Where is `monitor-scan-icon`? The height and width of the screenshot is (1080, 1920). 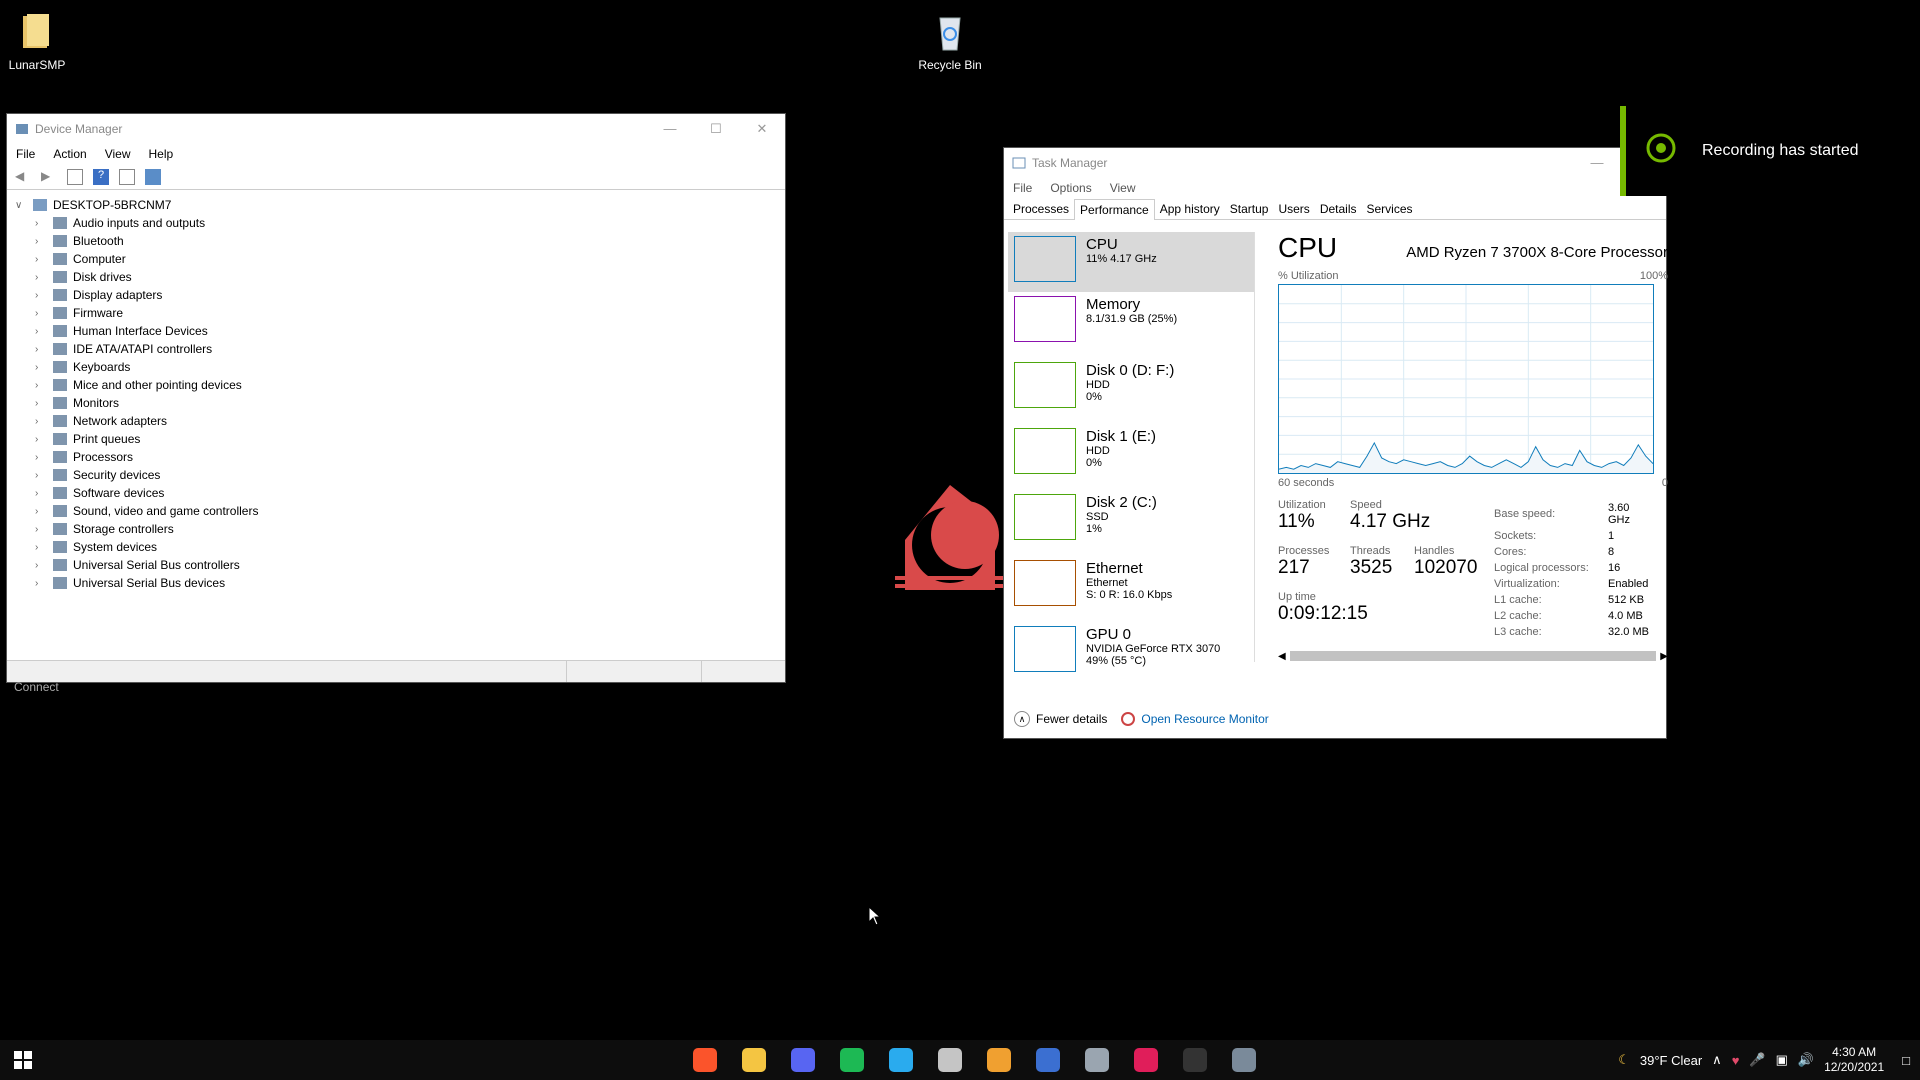
monitor-scan-icon is located at coordinates (153, 176).